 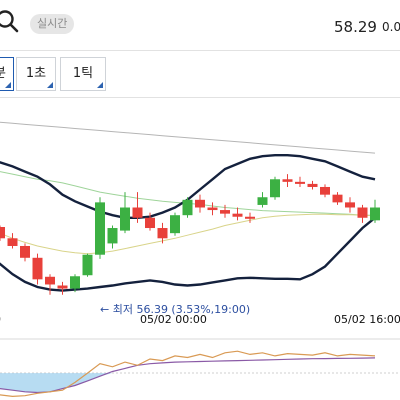 I want to click on time-axis-label: 05/02 16:00, so click(x=367, y=319).